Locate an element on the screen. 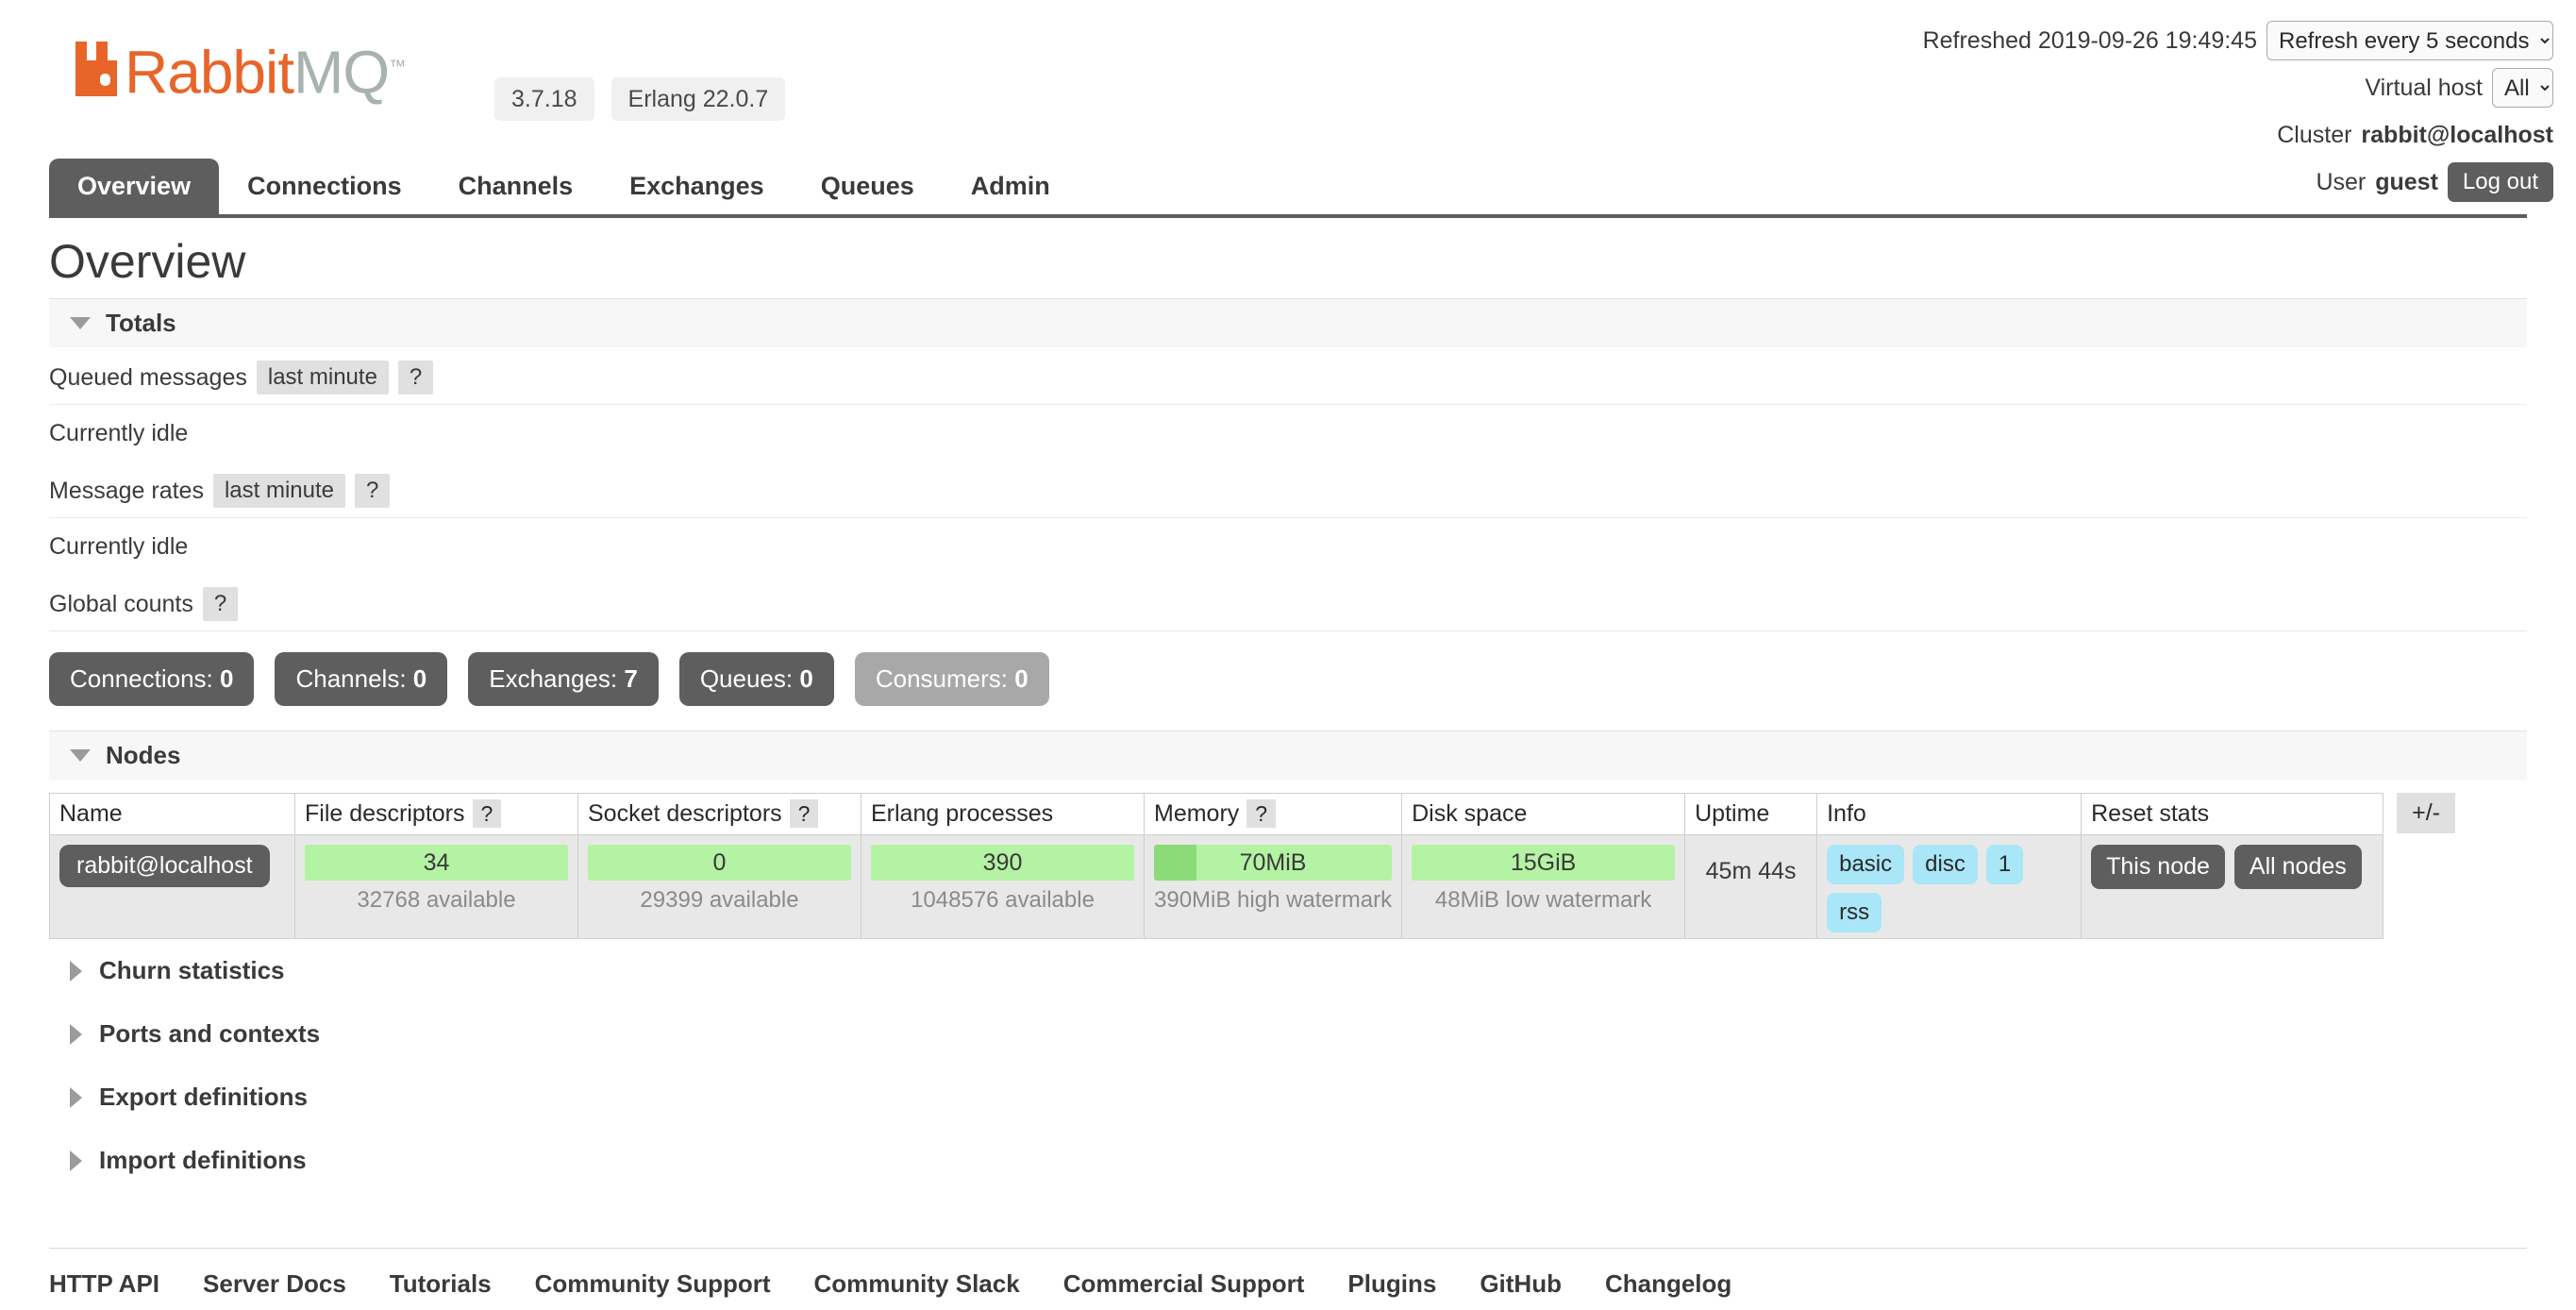  count-connections-button: Connections: 0 is located at coordinates (152, 679).